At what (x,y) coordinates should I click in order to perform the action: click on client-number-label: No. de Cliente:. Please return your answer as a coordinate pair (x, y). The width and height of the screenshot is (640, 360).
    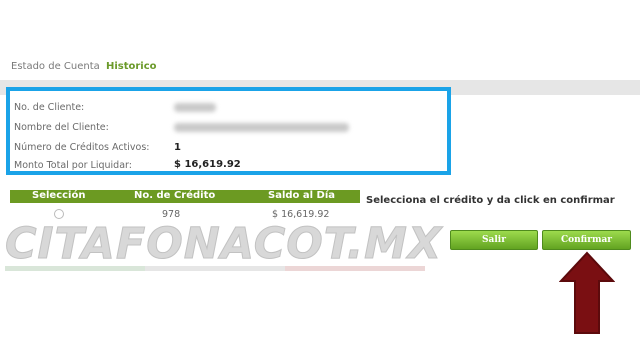
    Looking at the image, I should click on (49, 107).